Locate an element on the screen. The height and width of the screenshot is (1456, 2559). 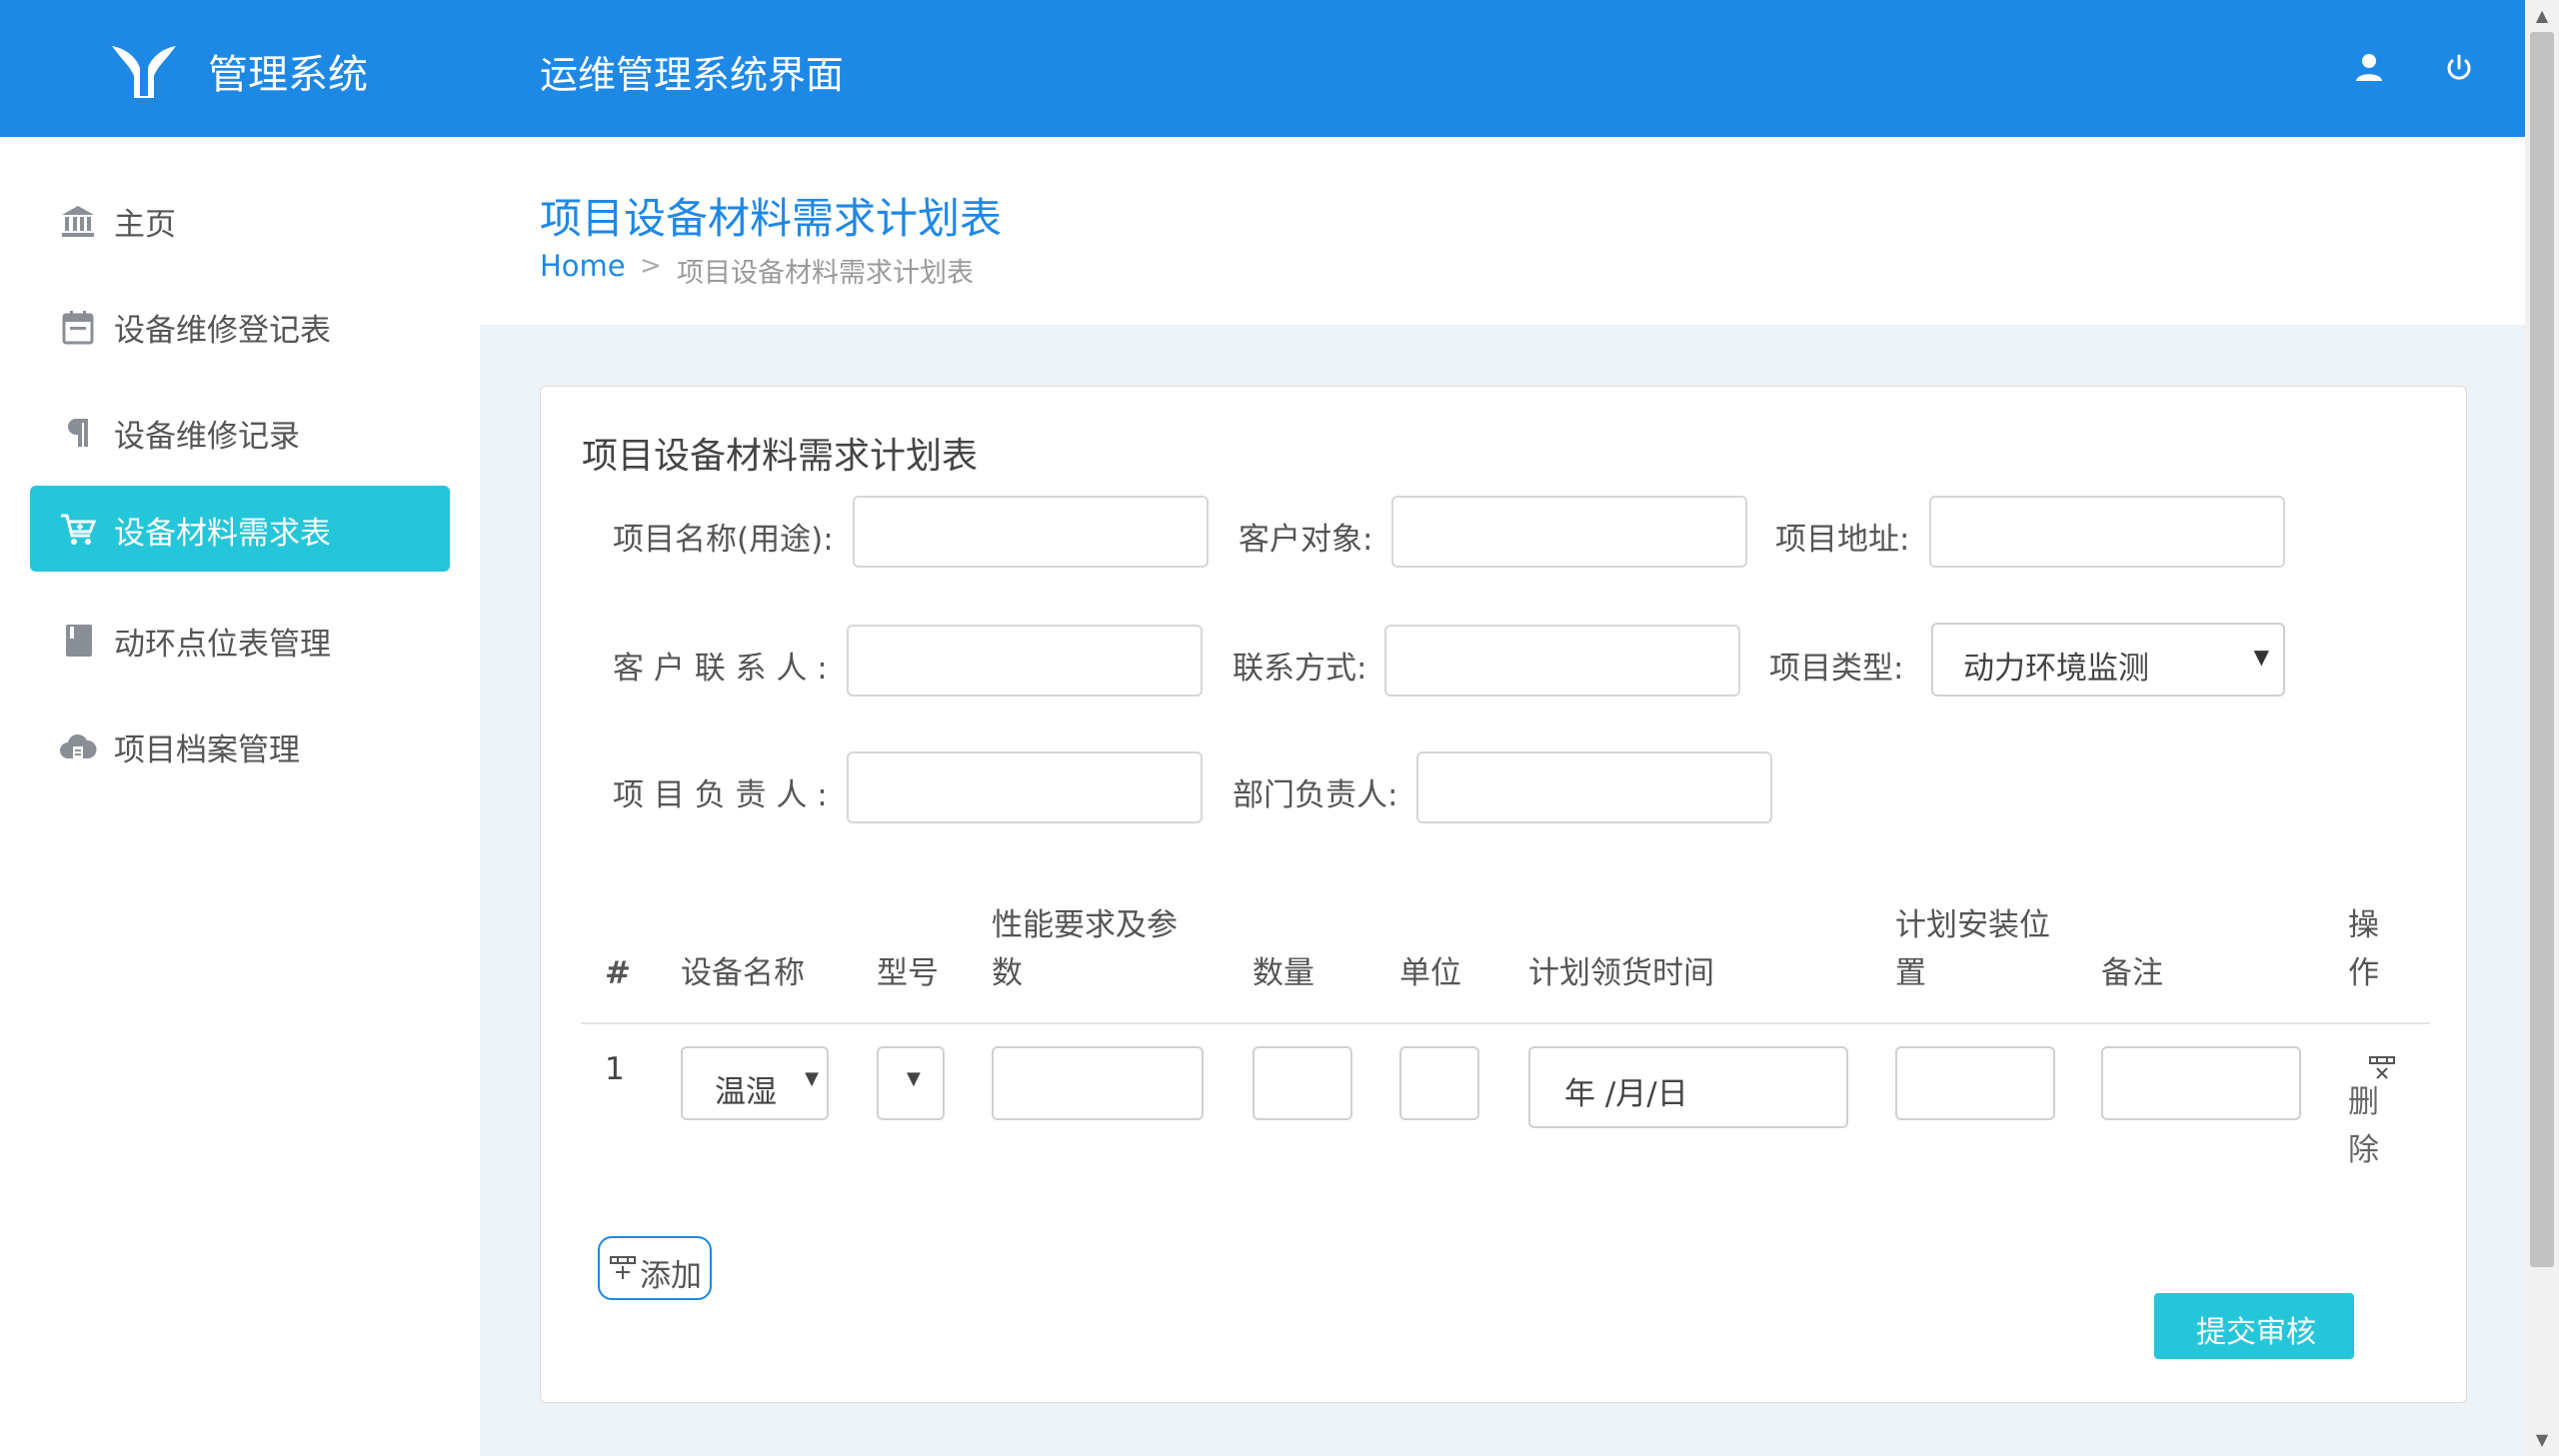
submit-review-button: 提交审核 is located at coordinates (2254, 1326).